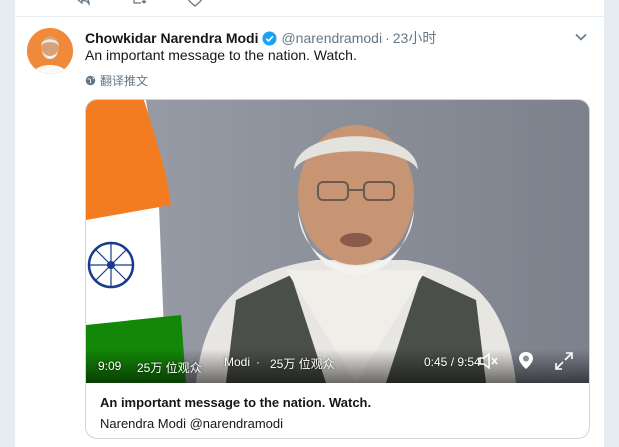 The width and height of the screenshot is (619, 447). Describe the element at coordinates (169, 368) in the screenshot. I see `video-views-badge: 25万 位观众` at that location.